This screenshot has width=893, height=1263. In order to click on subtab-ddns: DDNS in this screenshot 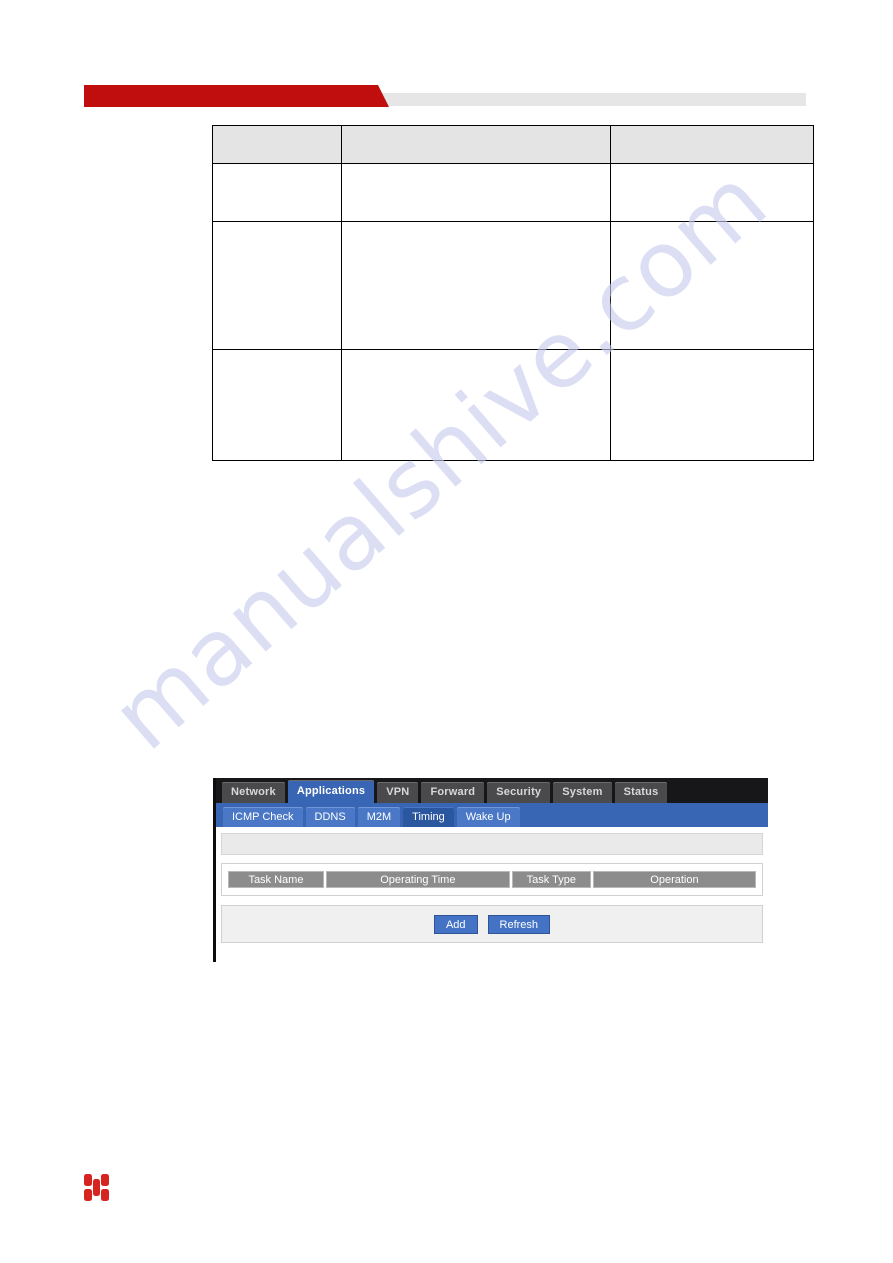, I will do `click(330, 817)`.